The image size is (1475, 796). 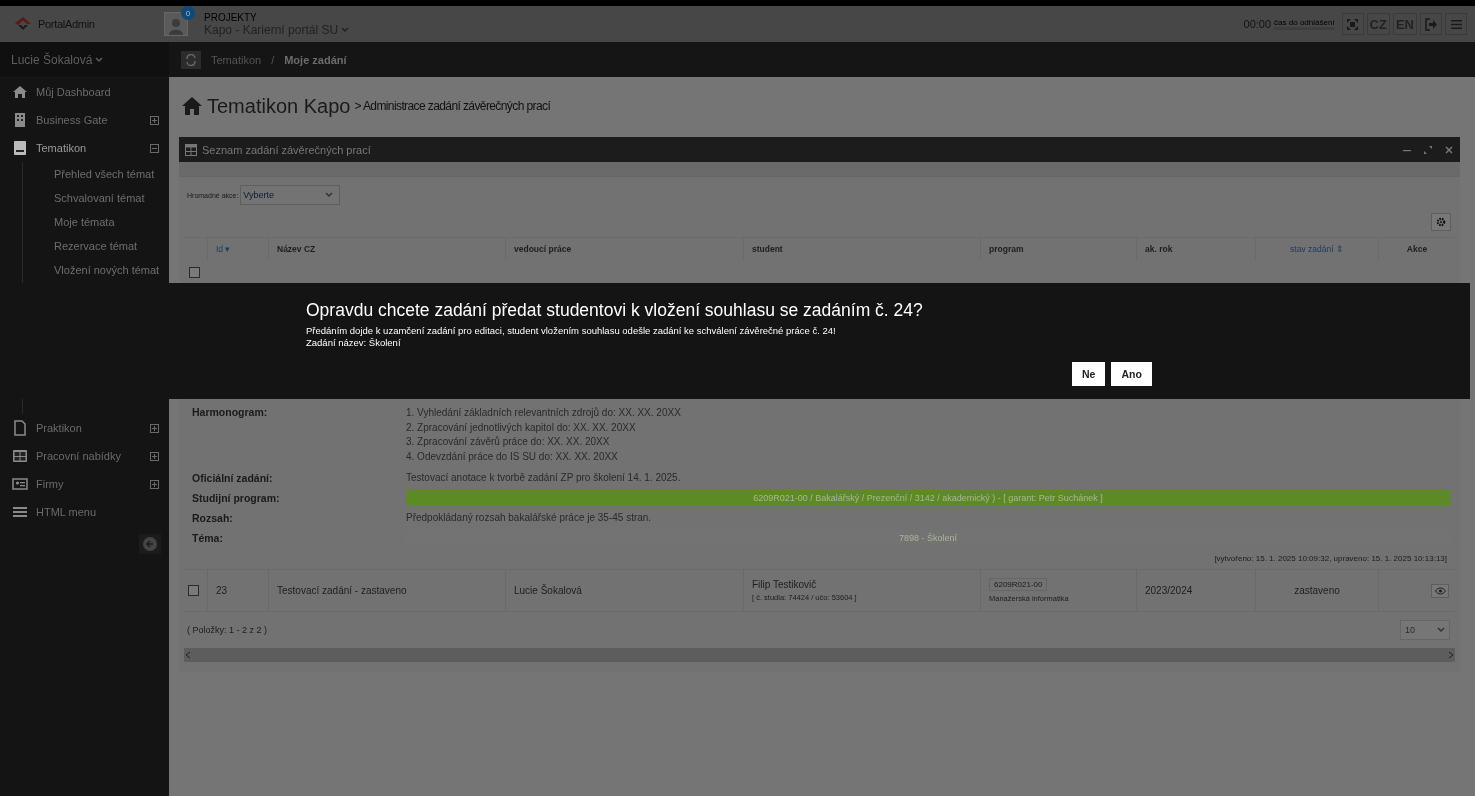 What do you see at coordinates (188, 13) in the screenshot?
I see `notification-badge: 0` at bounding box center [188, 13].